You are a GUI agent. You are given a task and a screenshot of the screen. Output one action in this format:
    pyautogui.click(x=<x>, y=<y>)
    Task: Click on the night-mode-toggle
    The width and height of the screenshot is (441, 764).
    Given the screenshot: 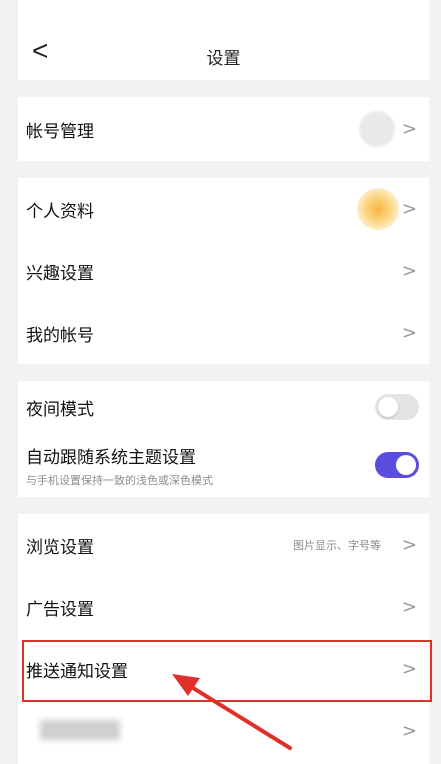 What is the action you would take?
    pyautogui.click(x=397, y=407)
    